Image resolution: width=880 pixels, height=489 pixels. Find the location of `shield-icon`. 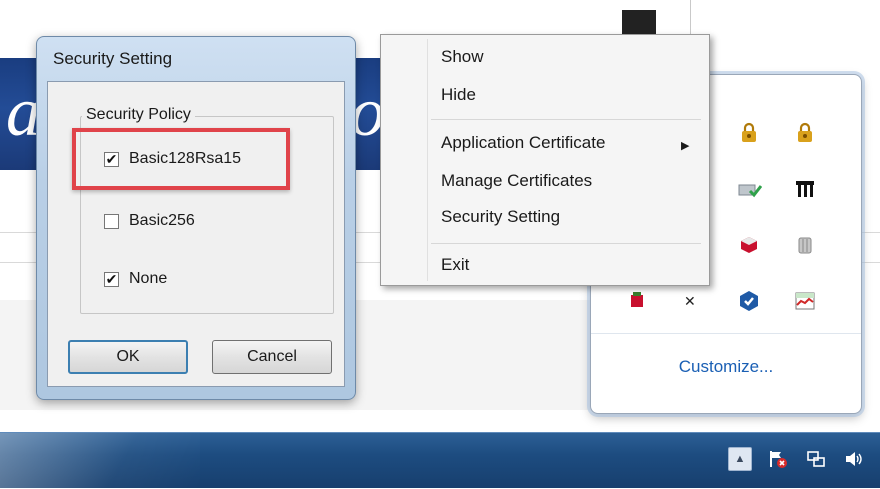

shield-icon is located at coordinates (749, 301).